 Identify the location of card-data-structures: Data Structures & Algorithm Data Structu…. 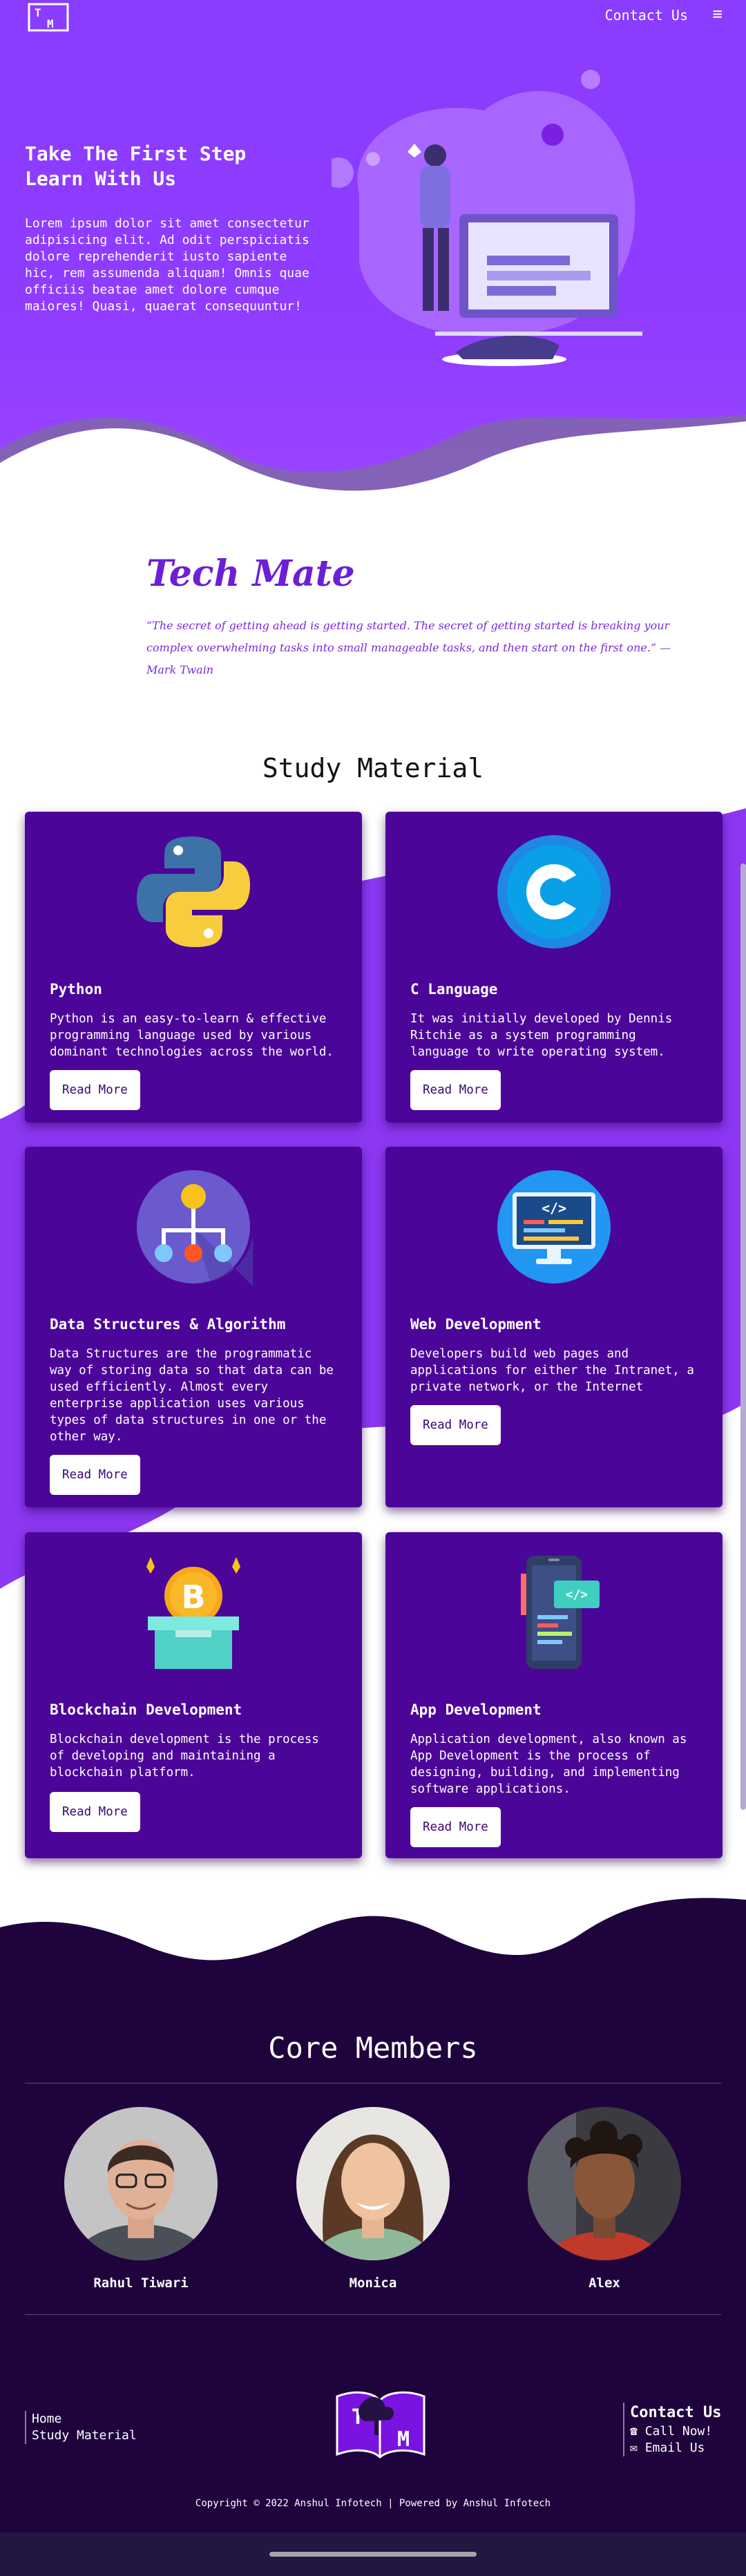
(194, 1327).